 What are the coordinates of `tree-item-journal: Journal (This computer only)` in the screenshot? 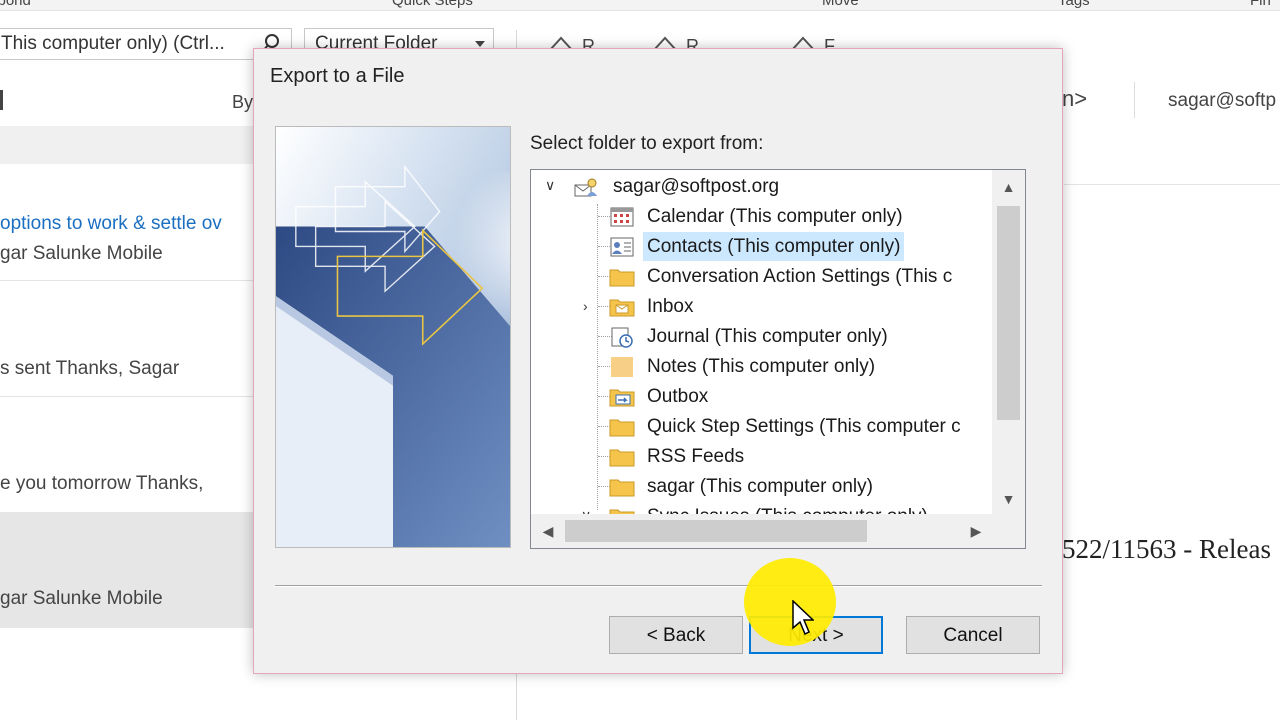 It's located at (799, 336).